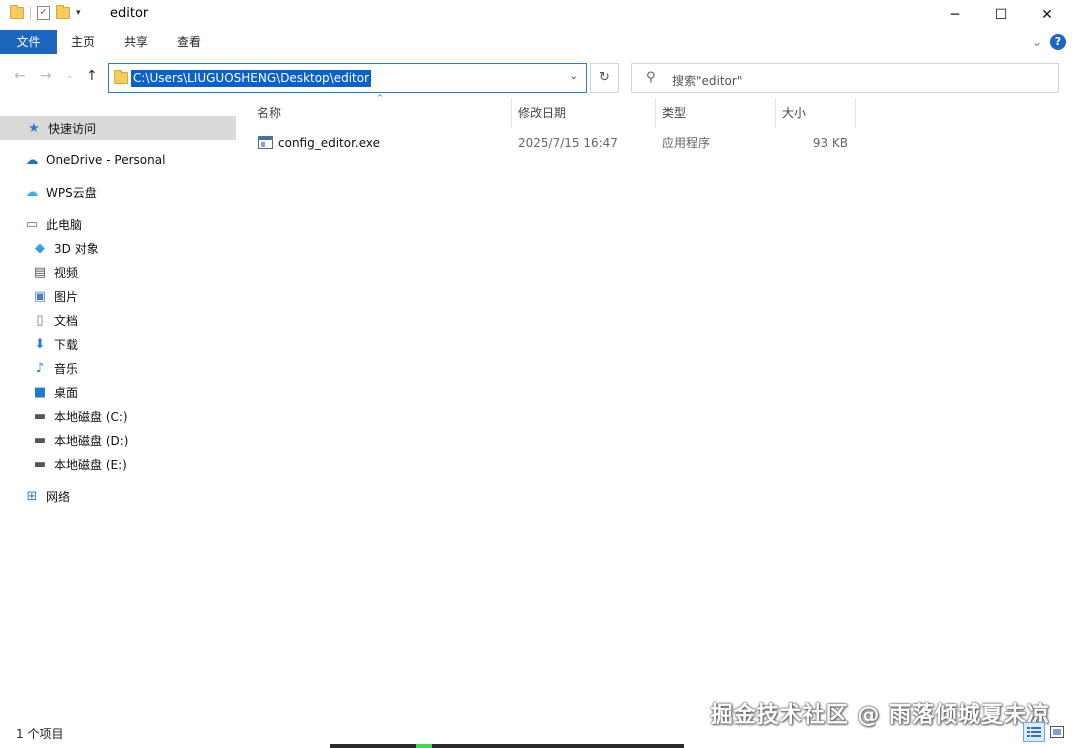  Describe the element at coordinates (381, 113) in the screenshot. I see `column-header-name: 名称` at that location.